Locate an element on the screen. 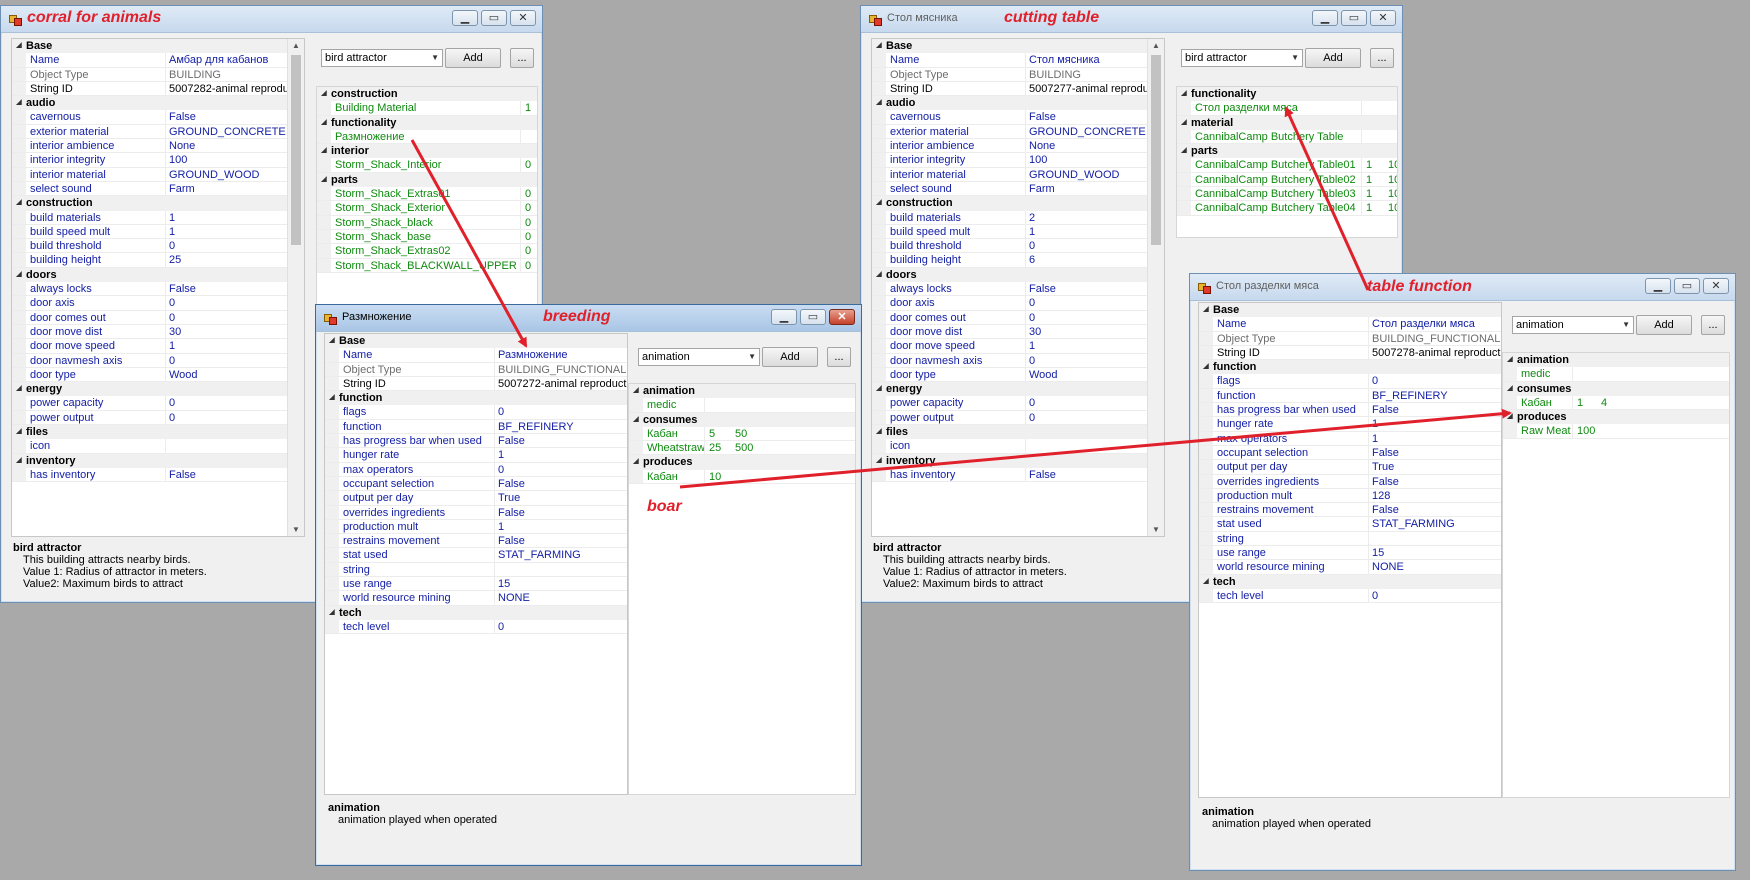  property-value: Wood is located at coordinates (1087, 374).